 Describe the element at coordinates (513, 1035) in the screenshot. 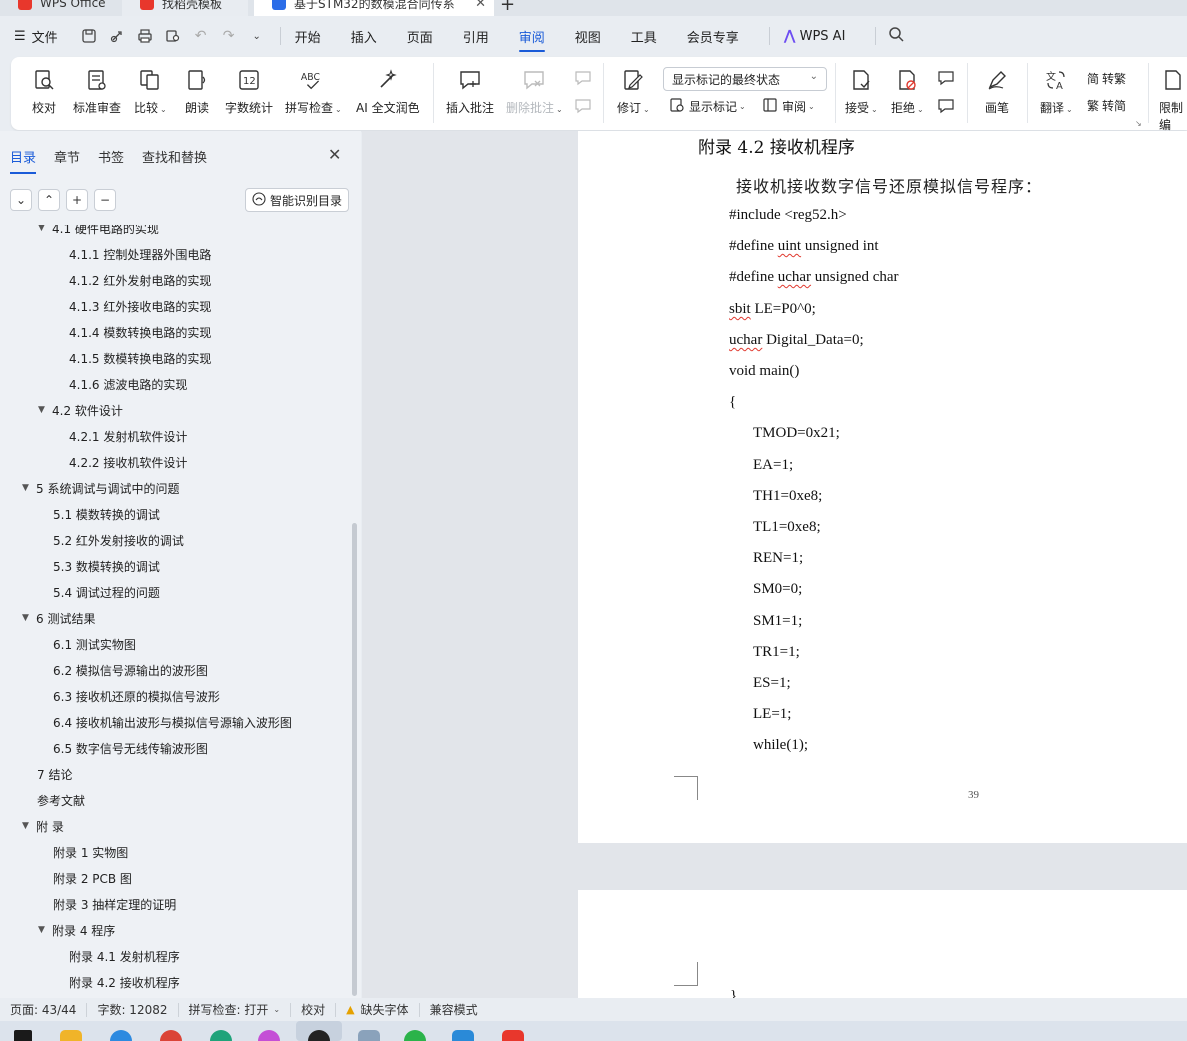

I see `wps-taskbar-icon` at that location.